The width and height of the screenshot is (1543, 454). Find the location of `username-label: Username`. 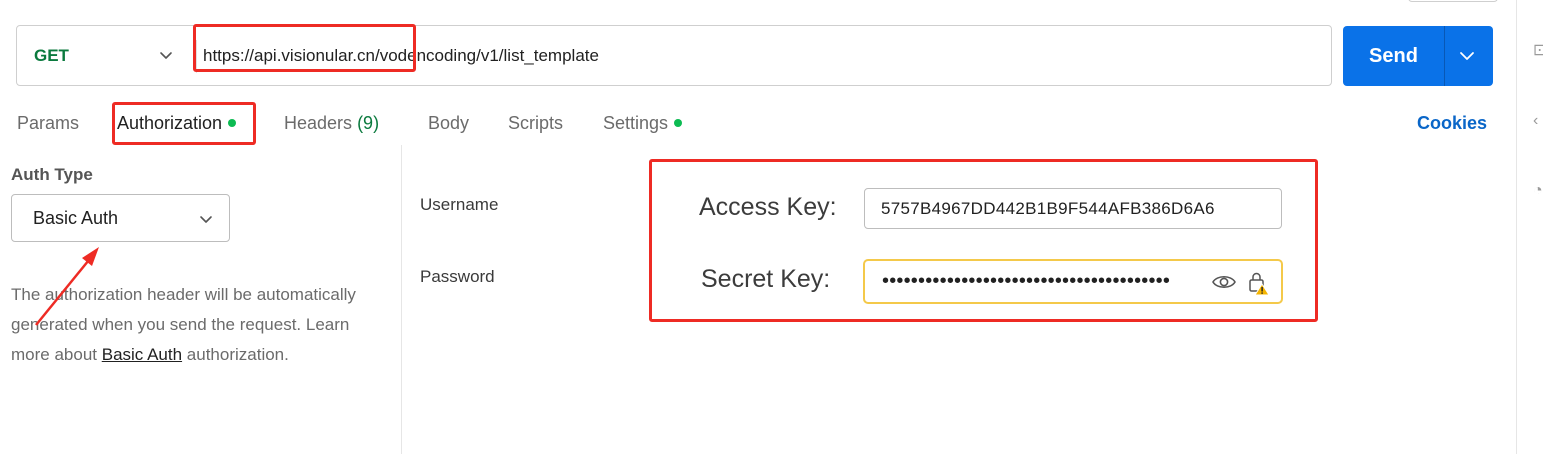

username-label: Username is located at coordinates (459, 204).